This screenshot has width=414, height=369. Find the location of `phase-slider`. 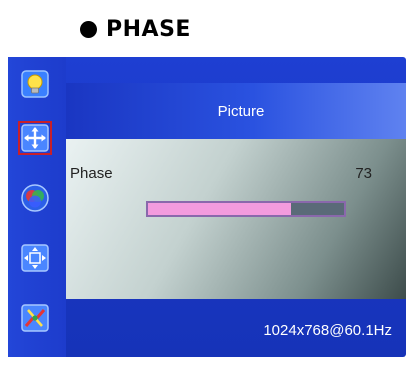

phase-slider is located at coordinates (246, 209).